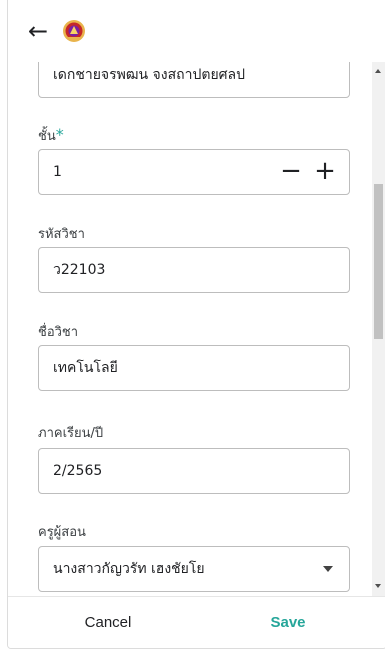 The height and width of the screenshot is (655, 385). What do you see at coordinates (79, 270) in the screenshot?
I see `subject-code-value: ว22103` at bounding box center [79, 270].